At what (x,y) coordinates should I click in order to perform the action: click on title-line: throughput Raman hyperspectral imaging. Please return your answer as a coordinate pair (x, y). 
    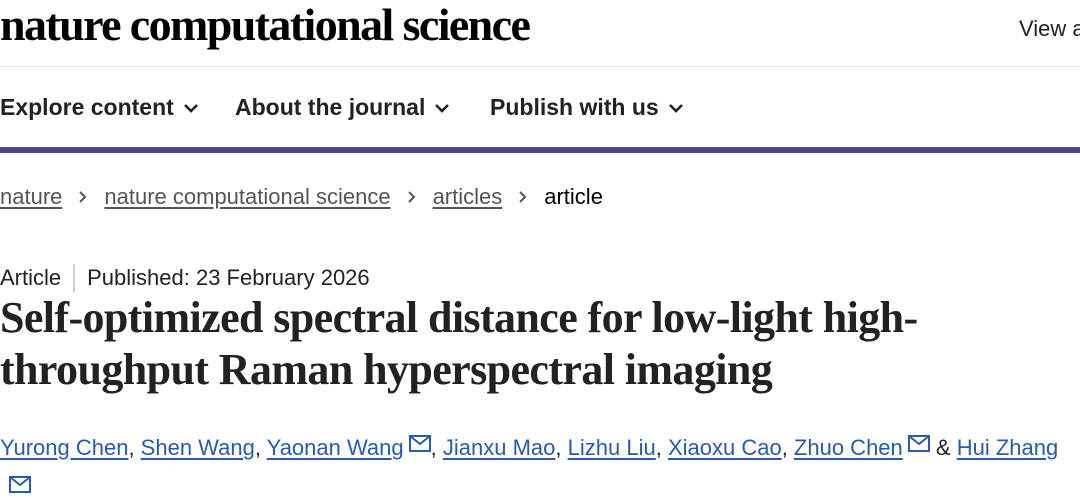
    Looking at the image, I should click on (386, 369).